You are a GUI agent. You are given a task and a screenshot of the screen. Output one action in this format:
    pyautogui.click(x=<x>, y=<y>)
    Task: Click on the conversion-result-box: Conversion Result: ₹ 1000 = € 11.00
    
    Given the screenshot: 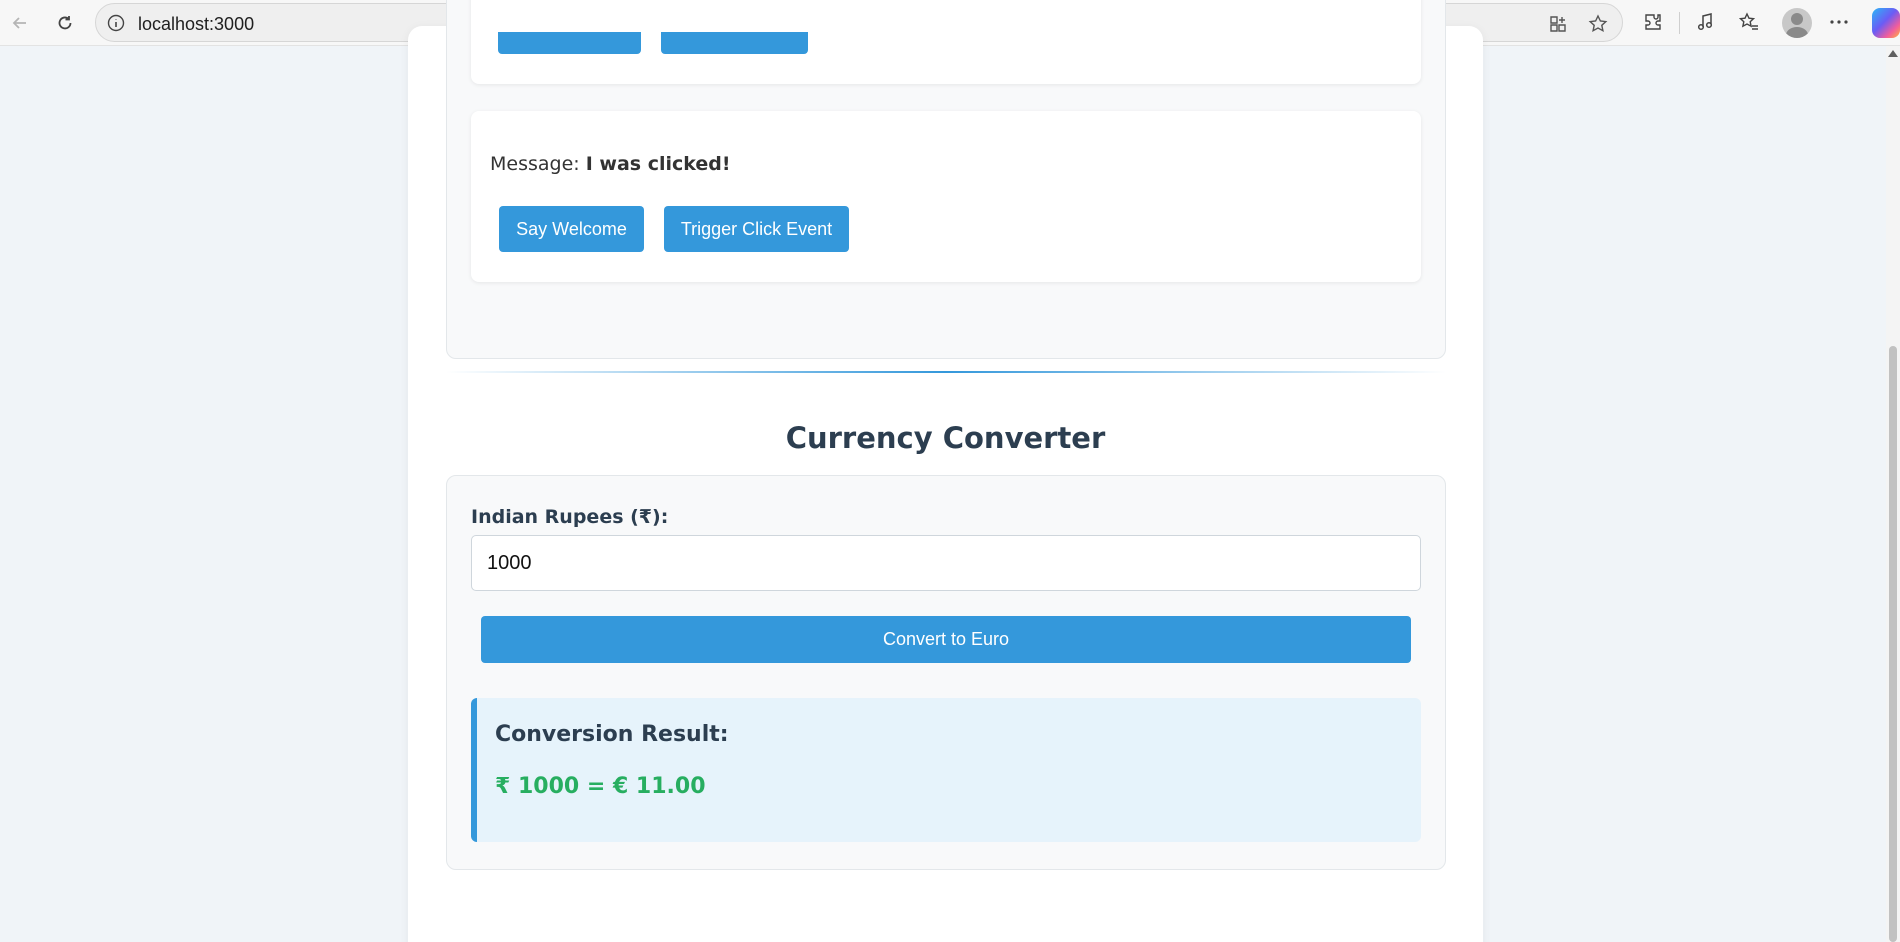 What is the action you would take?
    pyautogui.click(x=946, y=770)
    